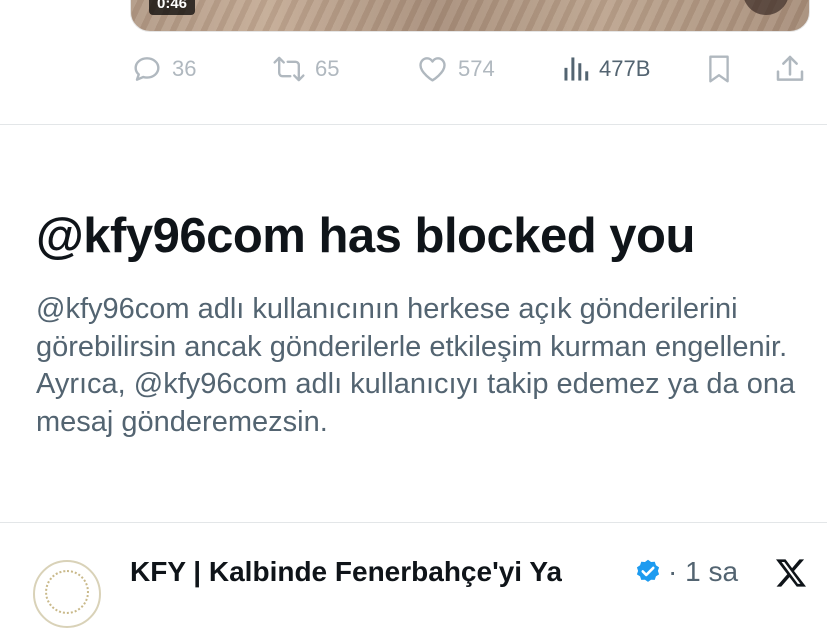 The image size is (827, 628). Describe the element at coordinates (703, 572) in the screenshot. I see `tweet-timestamp: · 1 sa` at that location.